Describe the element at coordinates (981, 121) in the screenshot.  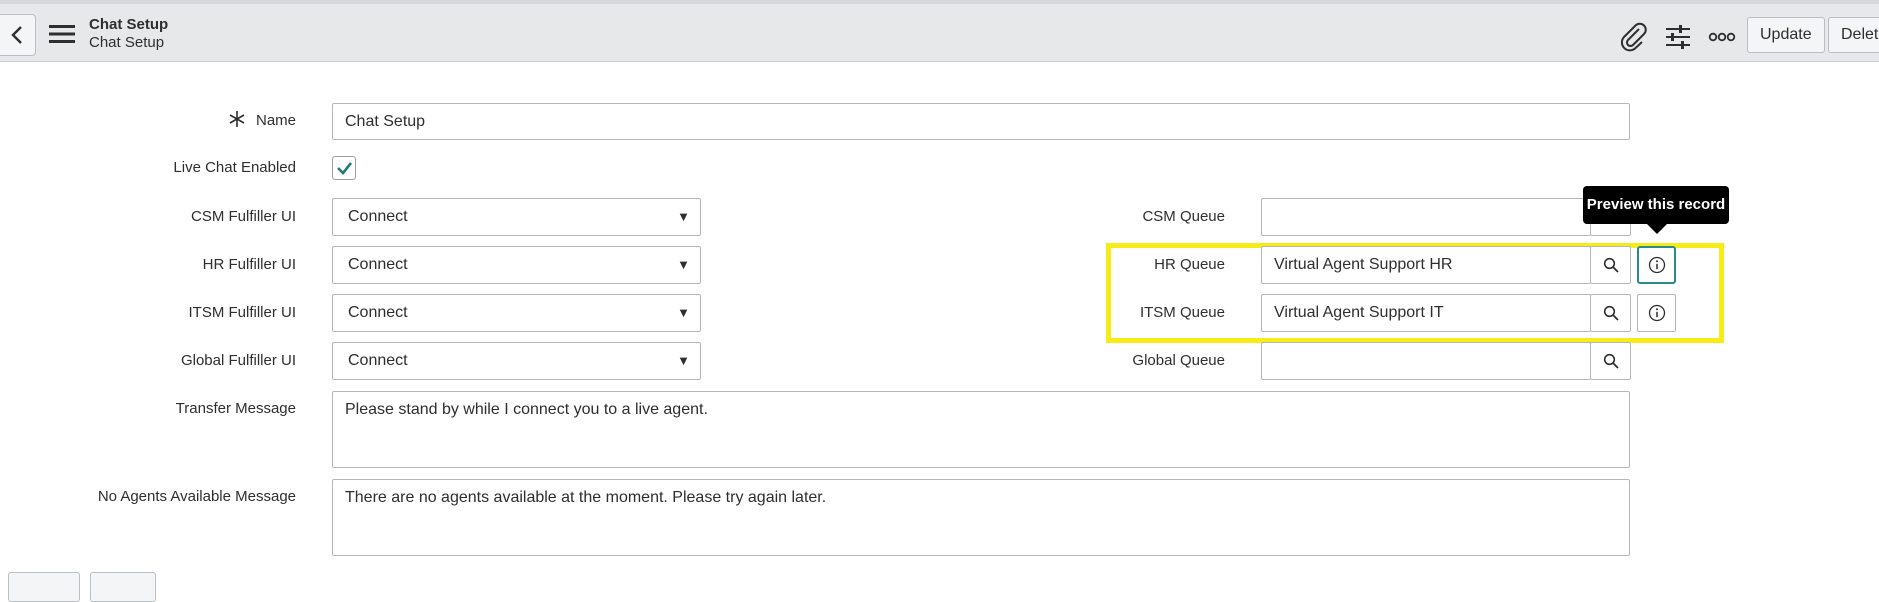
I see `name-field: Chat Setup` at that location.